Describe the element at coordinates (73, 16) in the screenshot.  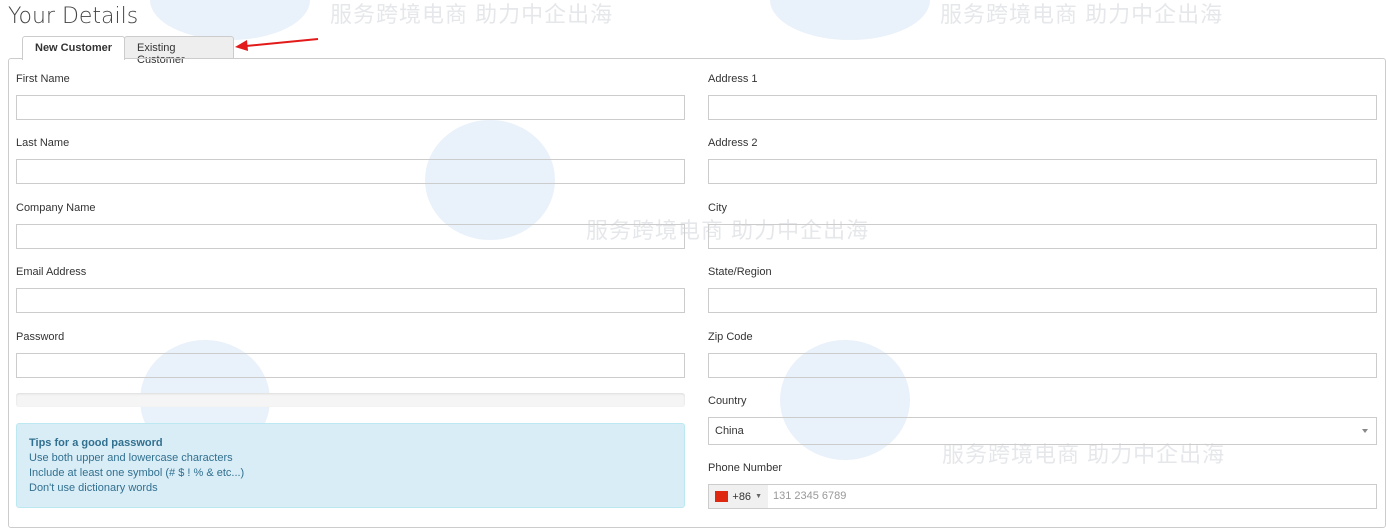
I see `page-title: Your Details` at that location.